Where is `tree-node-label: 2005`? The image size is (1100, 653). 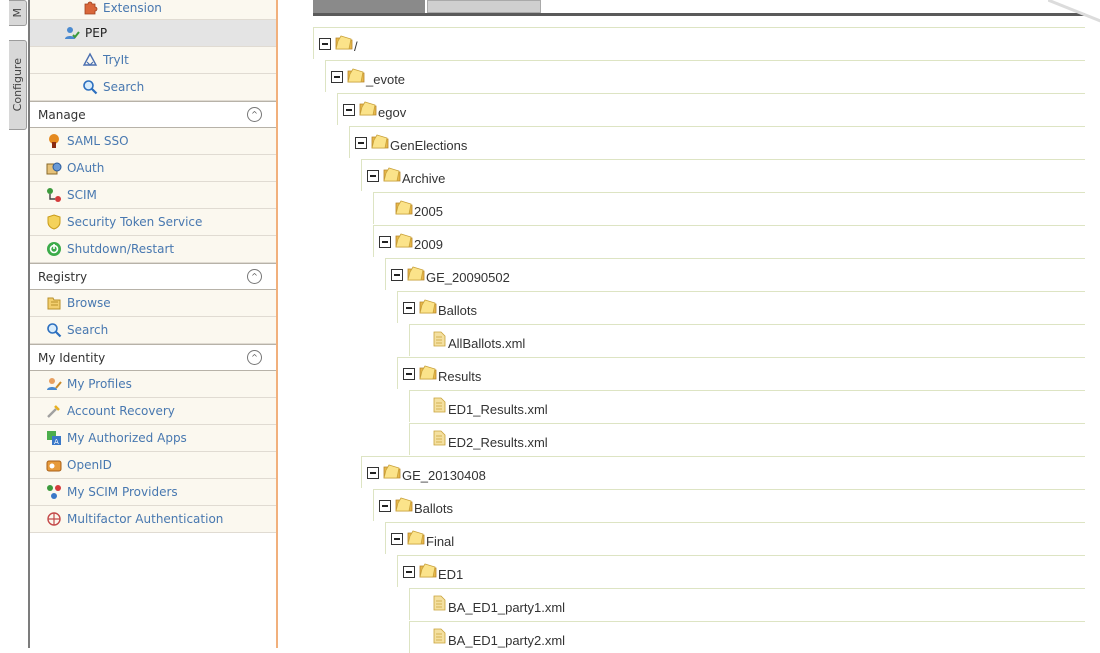
tree-node-label: 2005 is located at coordinates (428, 211).